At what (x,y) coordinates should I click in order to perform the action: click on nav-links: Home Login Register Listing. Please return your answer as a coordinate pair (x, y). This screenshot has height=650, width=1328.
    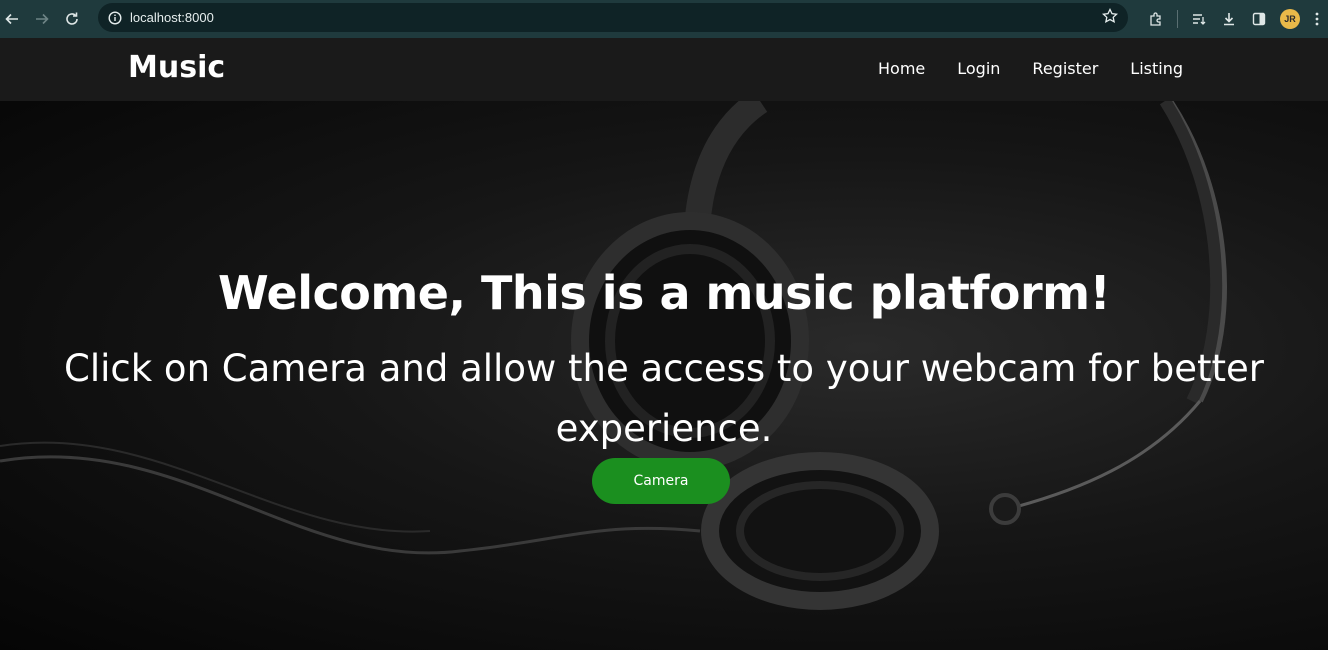
    Looking at the image, I should click on (1030, 68).